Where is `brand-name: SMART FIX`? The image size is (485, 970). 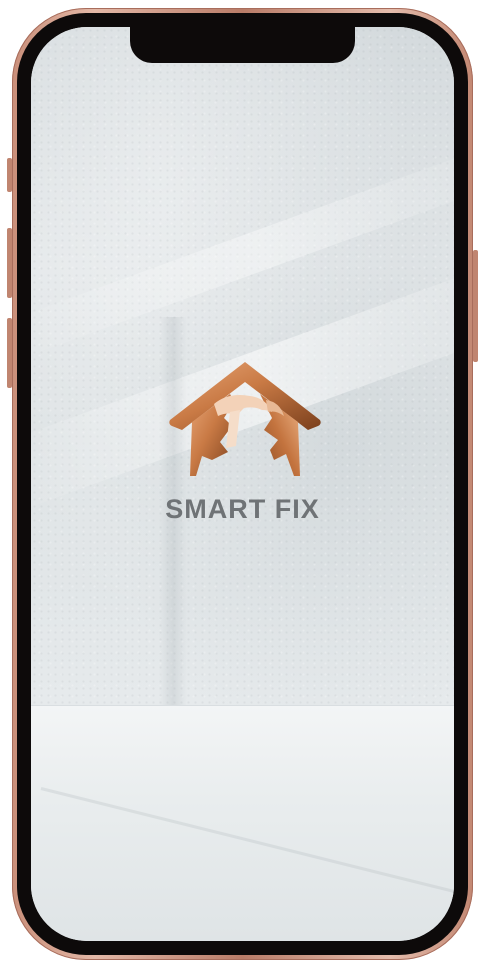
brand-name: SMART FIX is located at coordinates (242, 509).